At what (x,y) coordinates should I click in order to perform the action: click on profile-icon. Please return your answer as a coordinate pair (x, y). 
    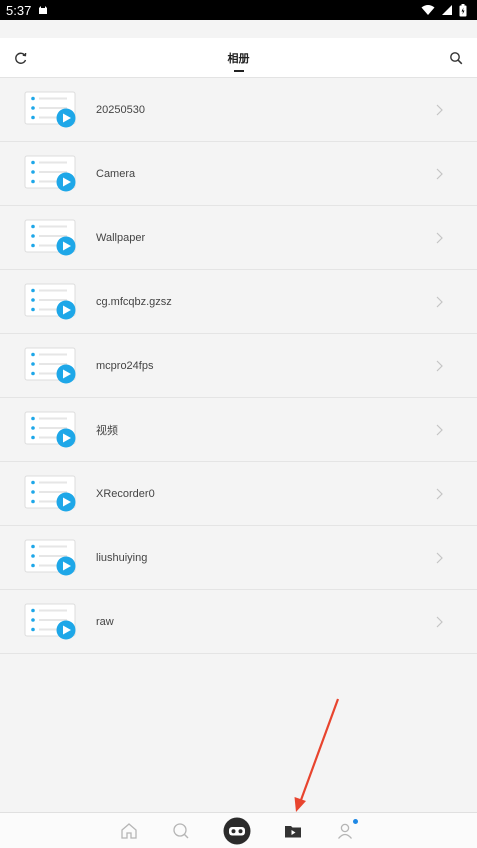
    Looking at the image, I should click on (345, 831).